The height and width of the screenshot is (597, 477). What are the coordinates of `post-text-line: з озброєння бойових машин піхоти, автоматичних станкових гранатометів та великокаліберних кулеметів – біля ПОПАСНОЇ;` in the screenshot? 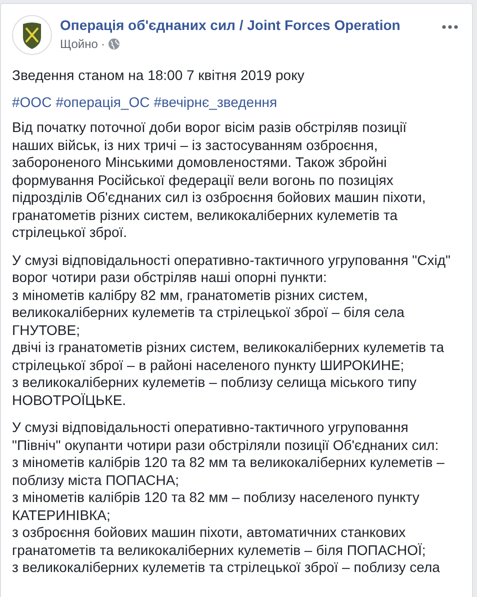 It's located at (219, 541).